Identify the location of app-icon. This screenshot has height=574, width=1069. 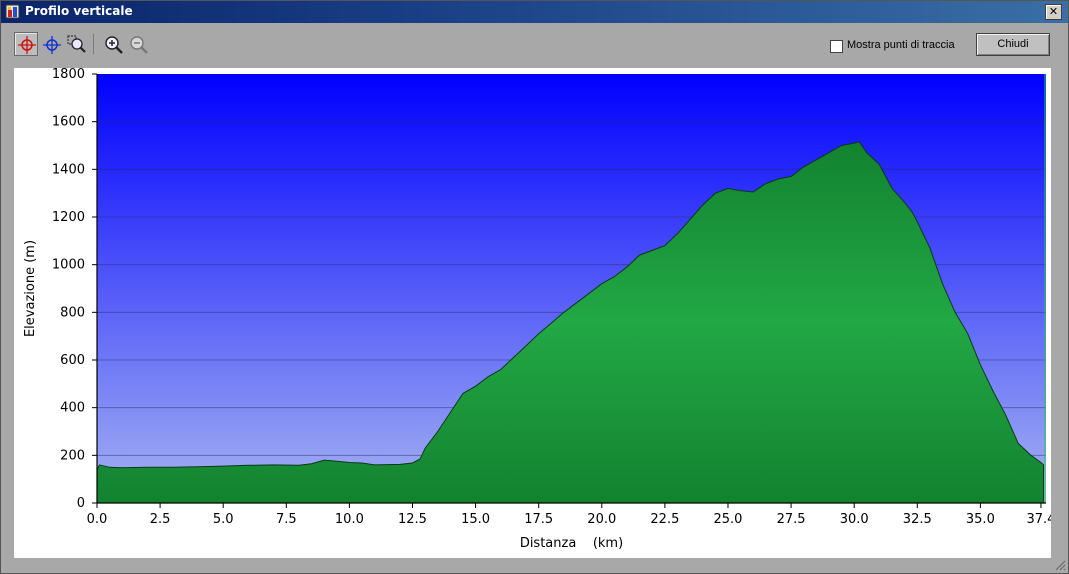
(12, 11).